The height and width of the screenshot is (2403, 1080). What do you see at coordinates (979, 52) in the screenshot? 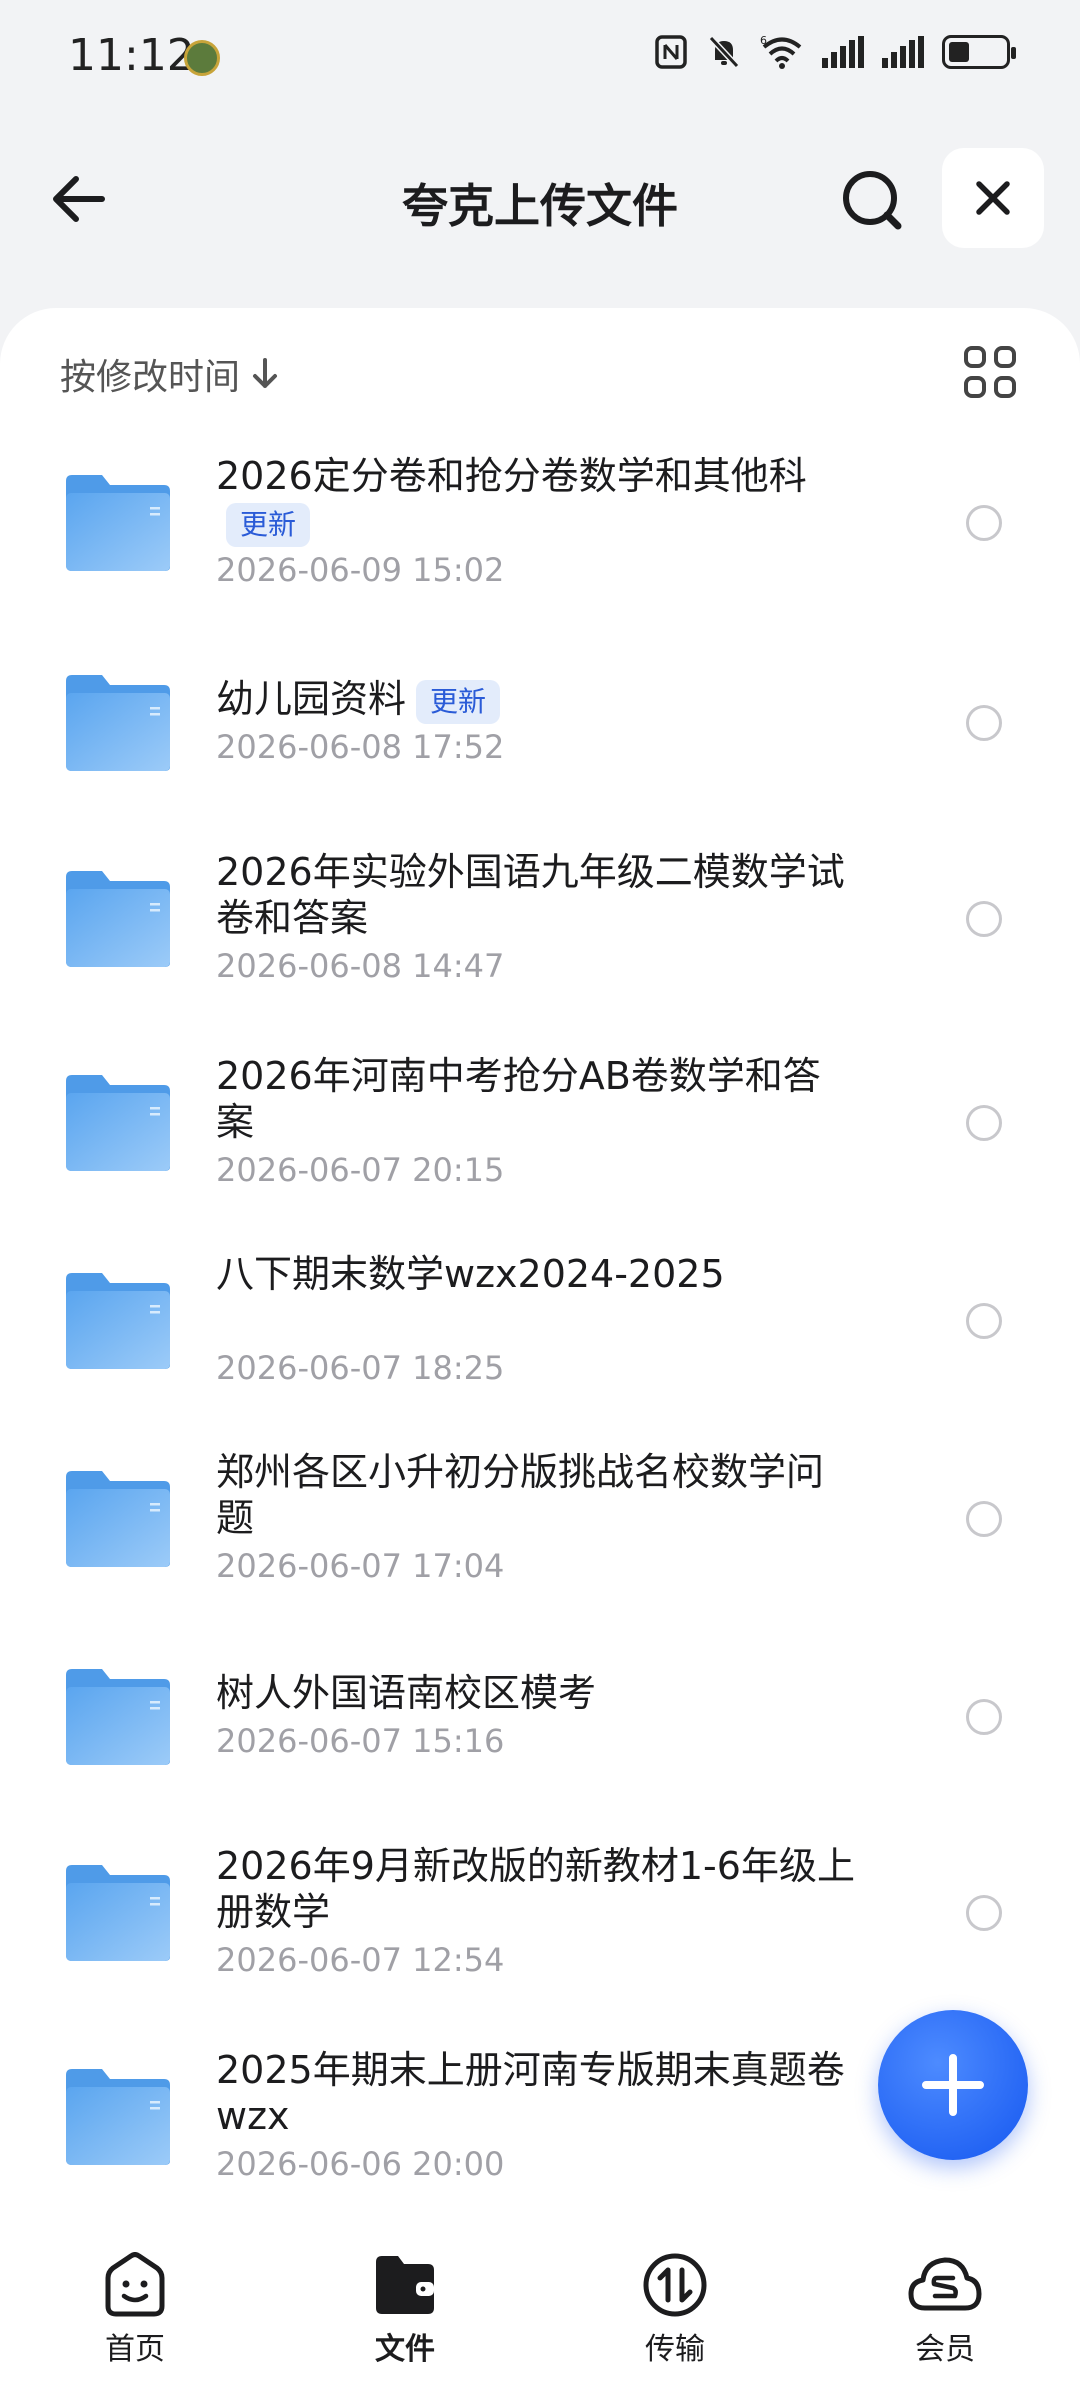
I see `battery-icon` at bounding box center [979, 52].